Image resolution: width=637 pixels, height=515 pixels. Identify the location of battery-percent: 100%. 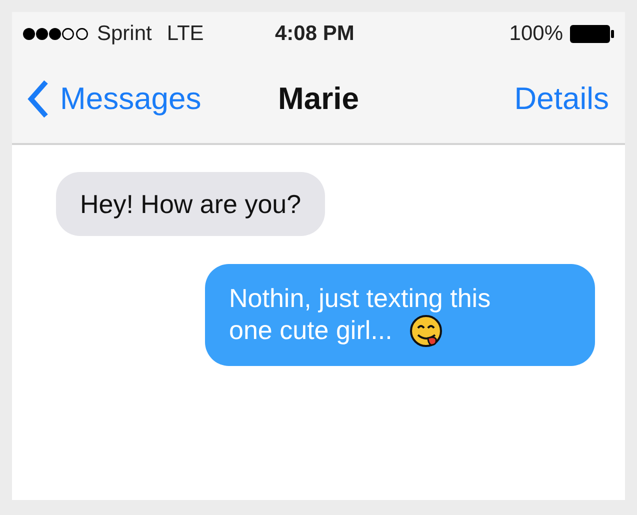
(536, 34).